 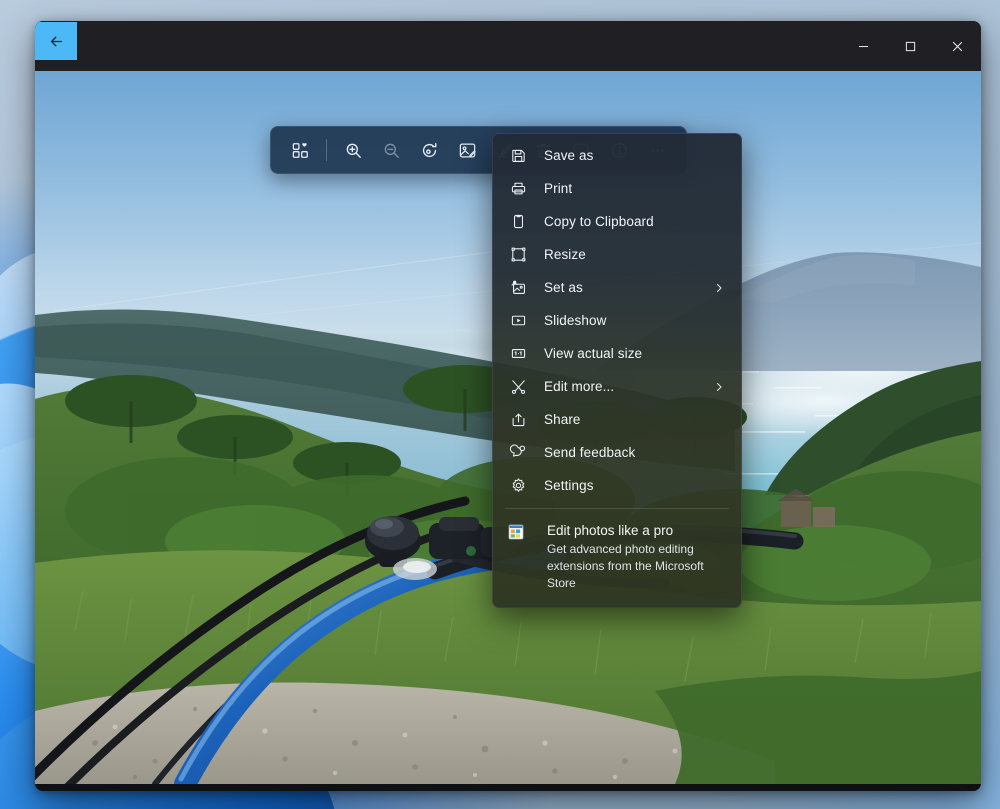 I want to click on store-promo-title: Edit photos like a pro, so click(x=610, y=530).